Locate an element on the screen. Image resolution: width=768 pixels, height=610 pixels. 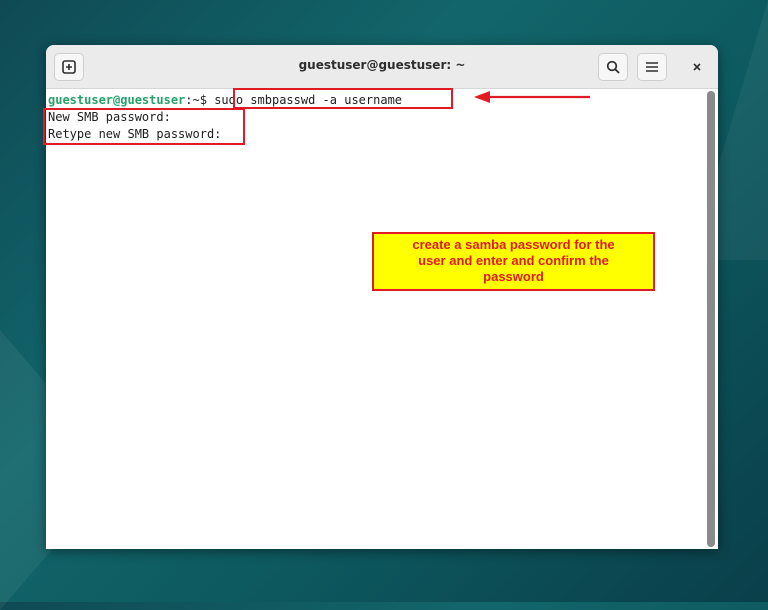
annotation-line: create a samba password for the is located at coordinates (513, 244).